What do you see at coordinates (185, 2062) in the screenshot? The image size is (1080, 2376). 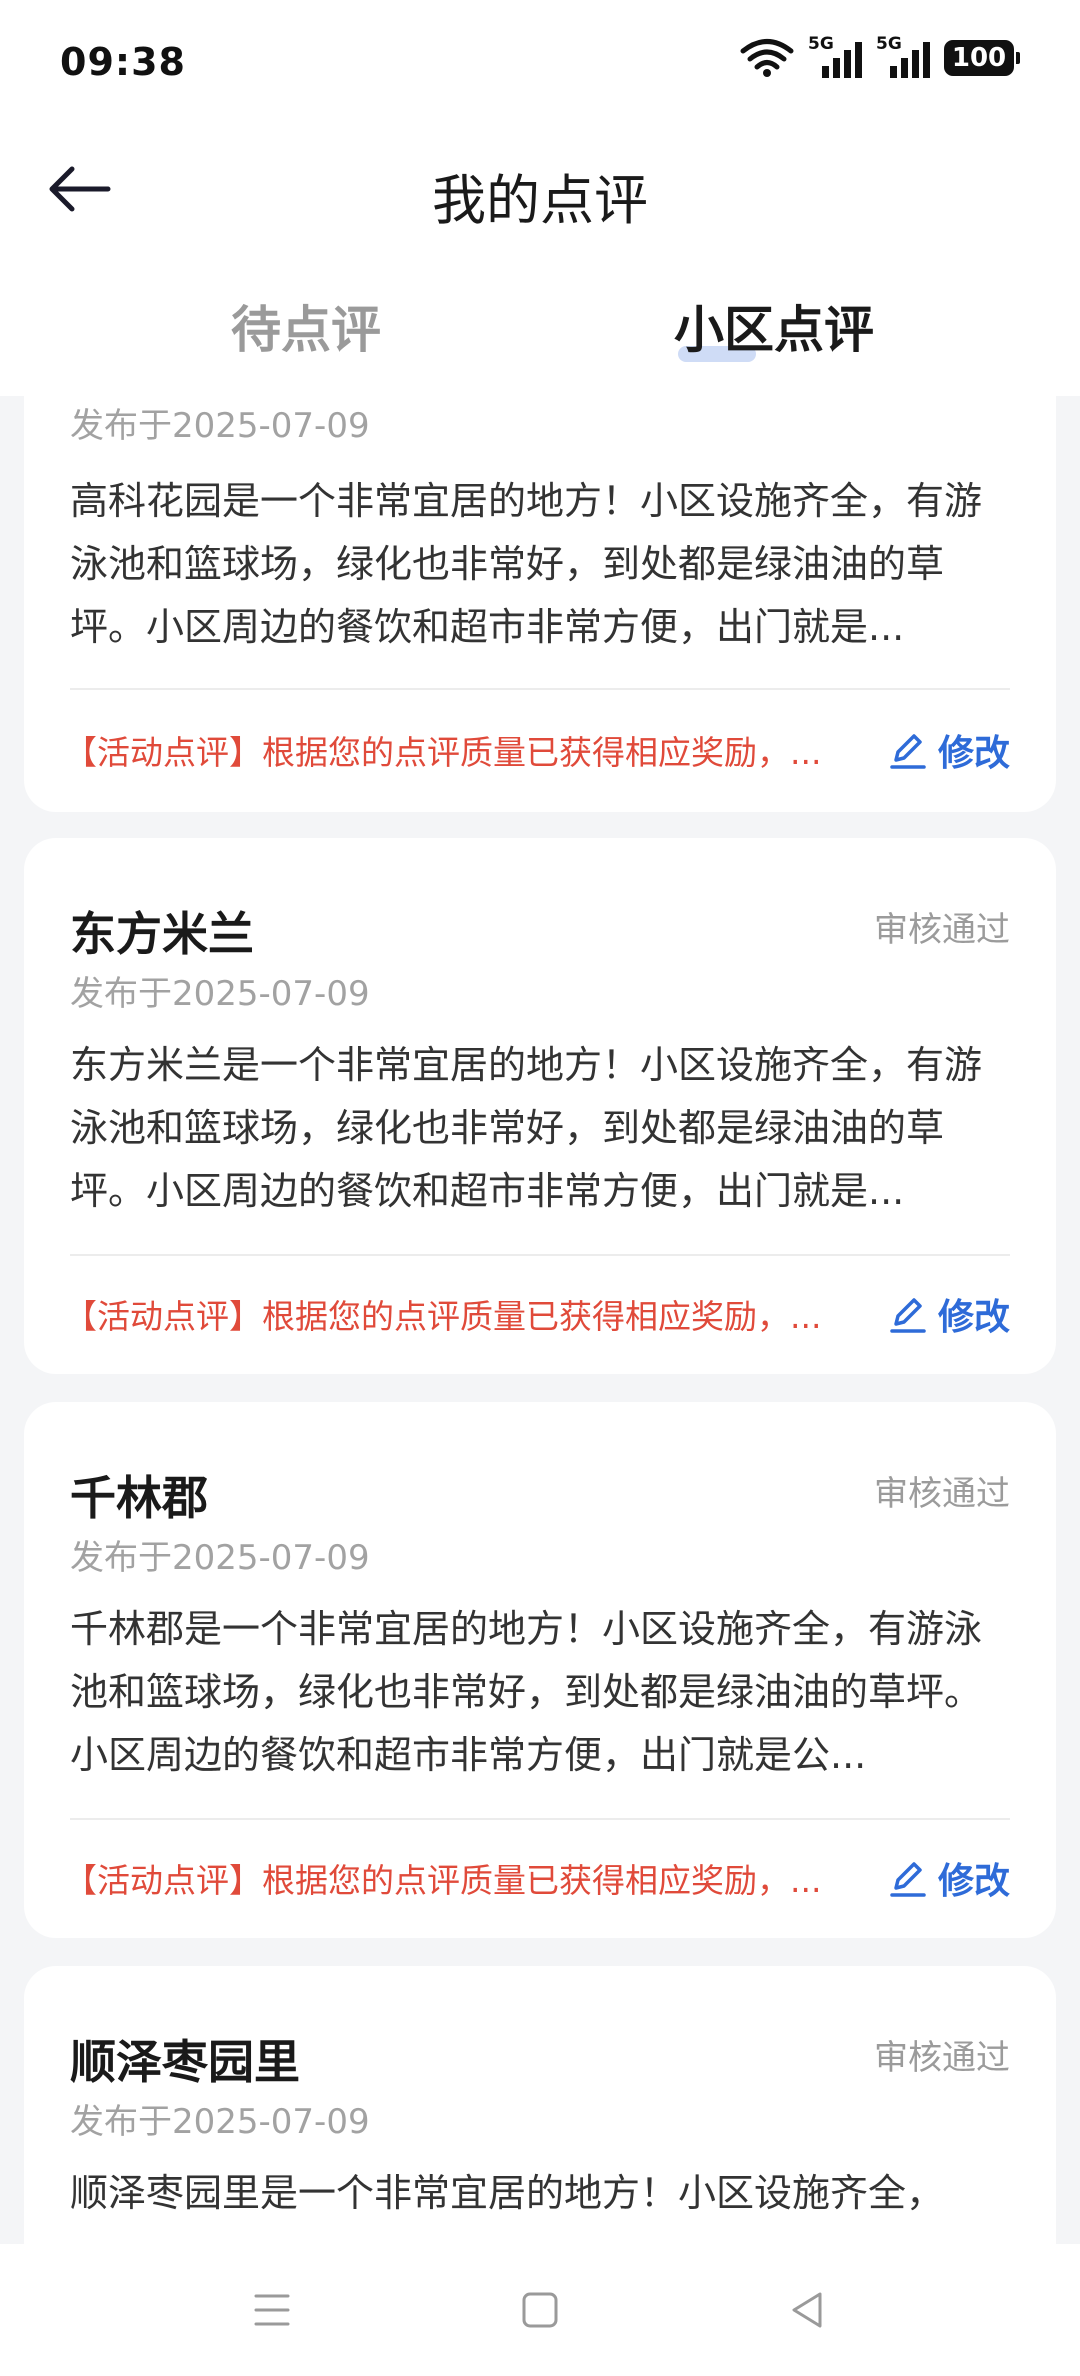 I see `community-name: 顺泽枣园里` at bounding box center [185, 2062].